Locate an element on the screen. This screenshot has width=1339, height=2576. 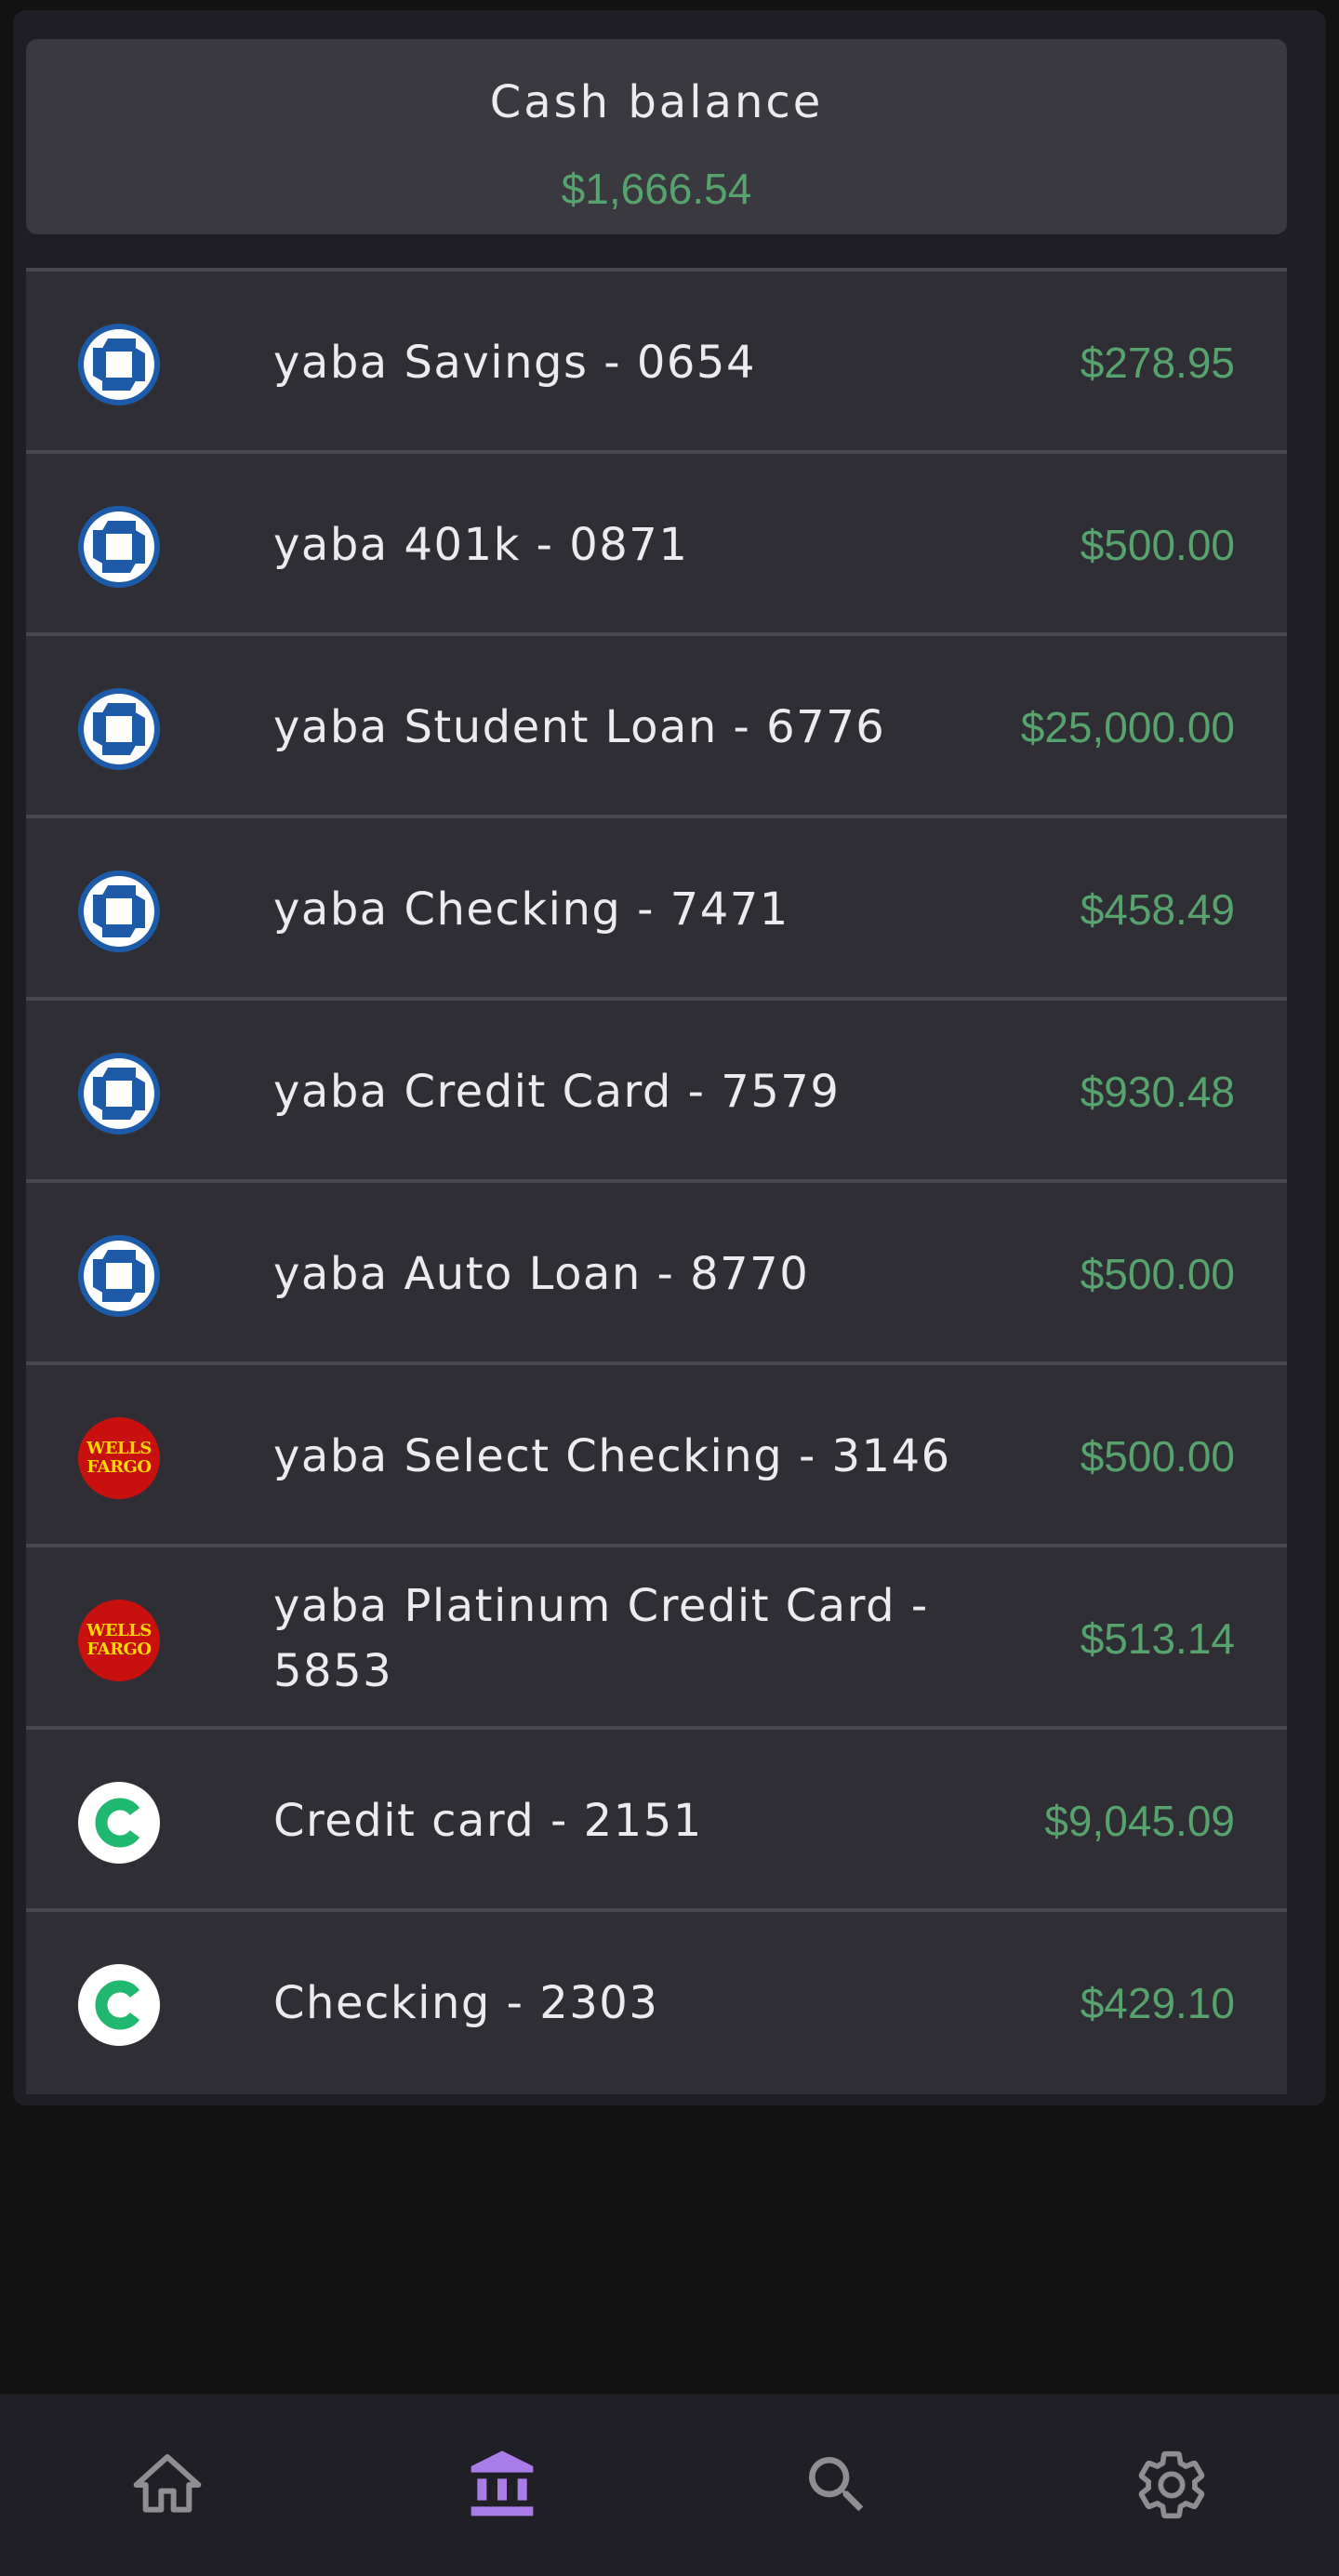
account-row: yaba Checking - 7471 $458.49 is located at coordinates (656, 909).